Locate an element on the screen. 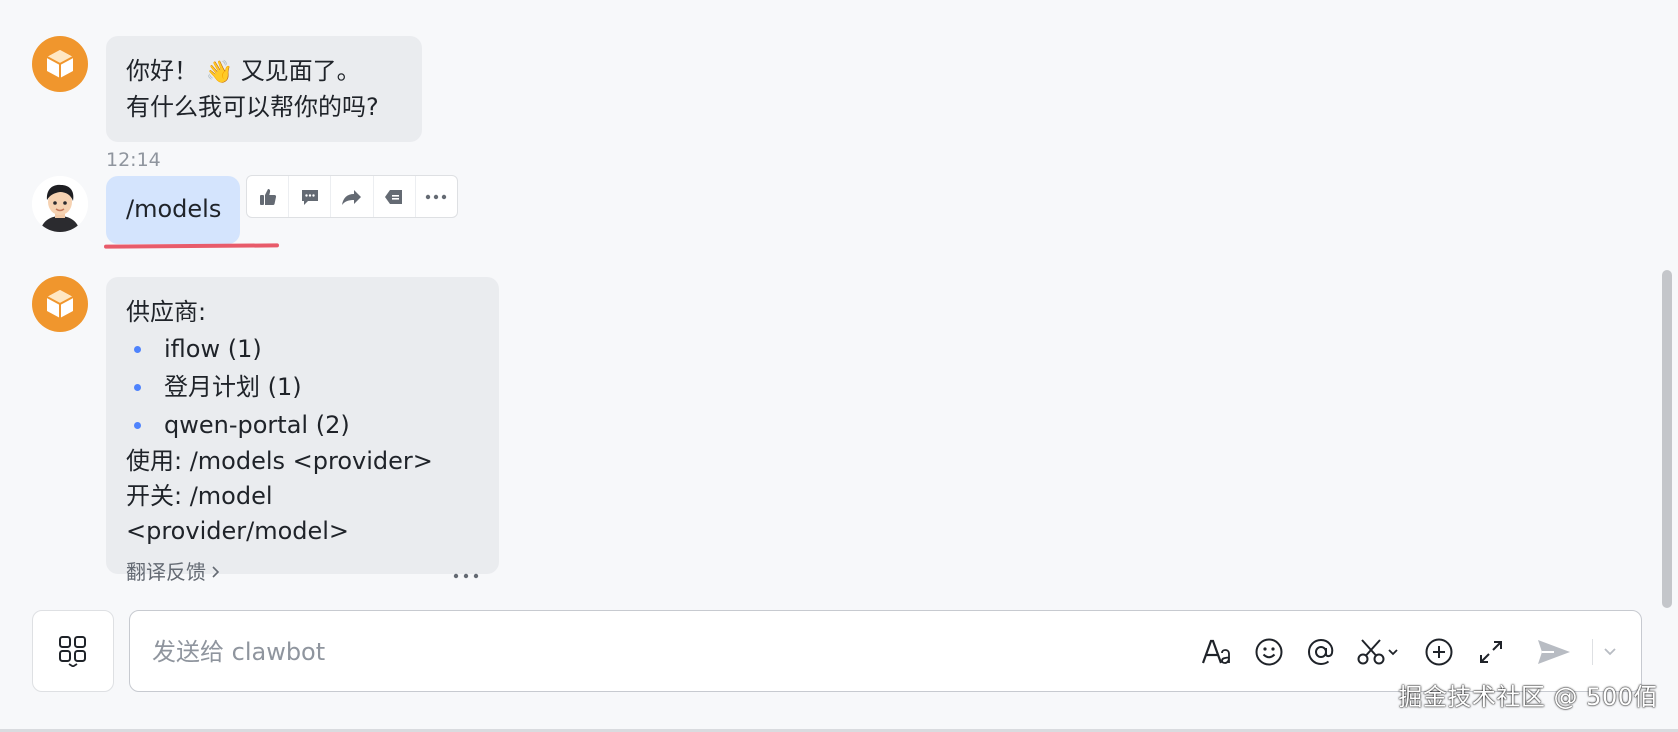 Image resolution: width=1678 pixels, height=732 pixels. send-icon is located at coordinates (1554, 652).